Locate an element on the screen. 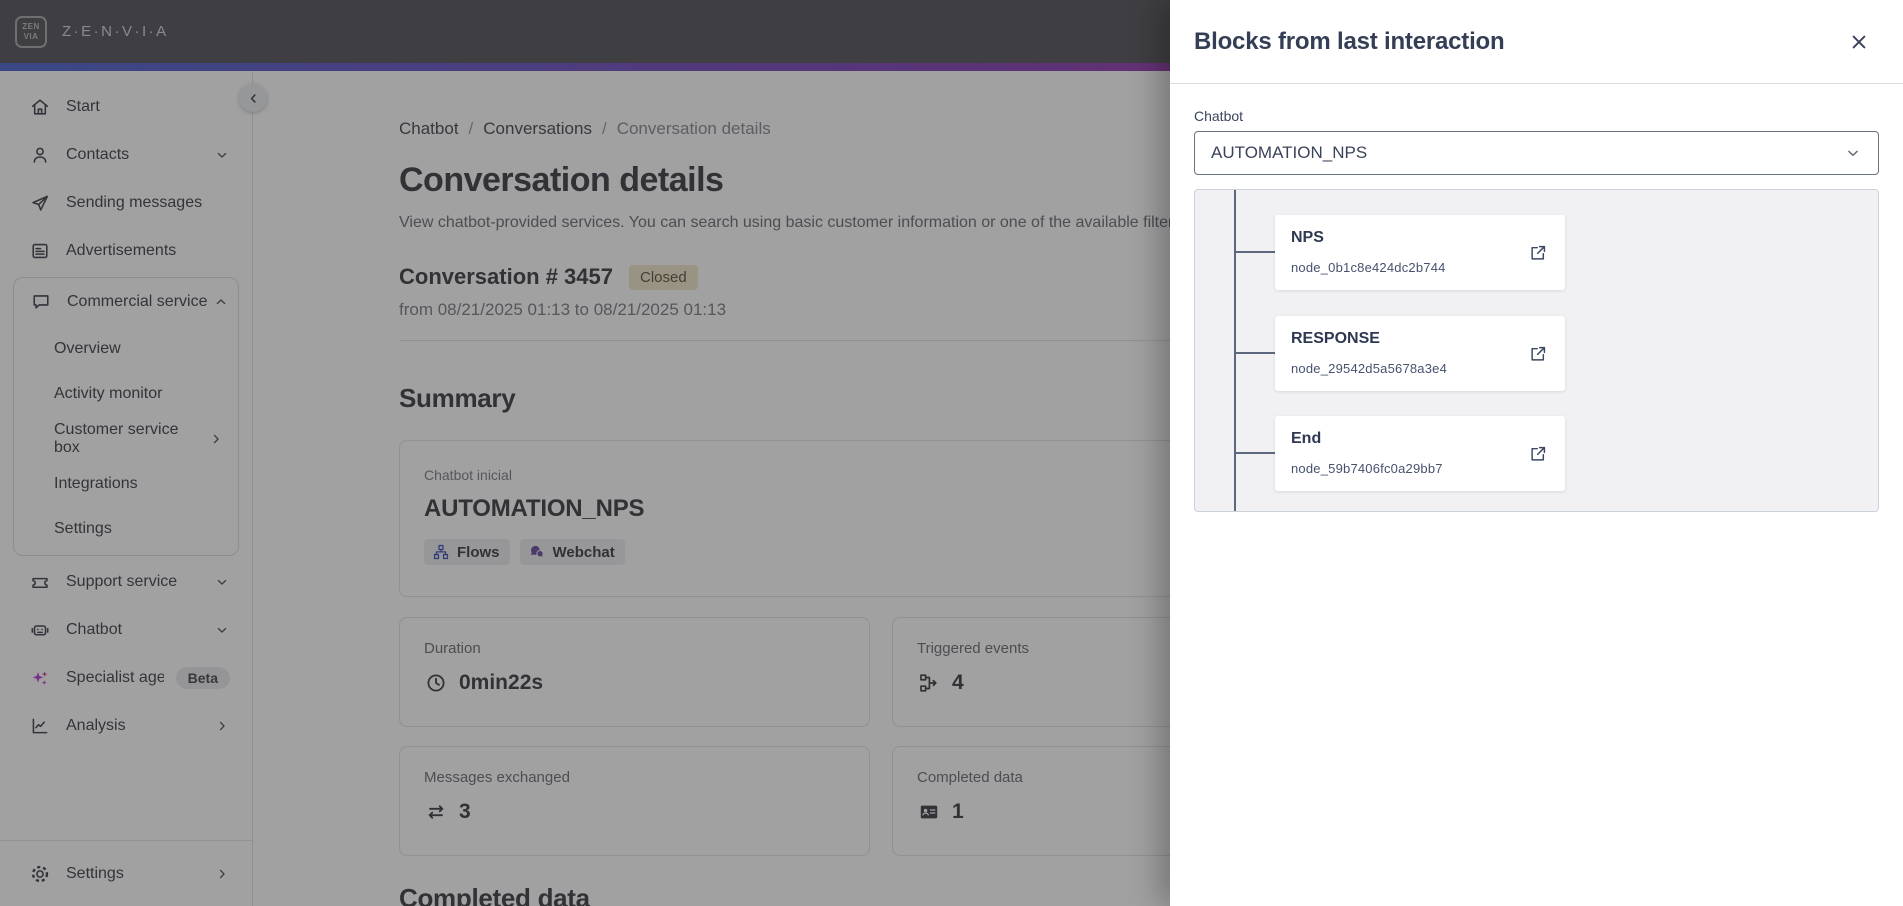  block-node-id: node_0b1c8e424dc2b744 is located at coordinates (1368, 267).